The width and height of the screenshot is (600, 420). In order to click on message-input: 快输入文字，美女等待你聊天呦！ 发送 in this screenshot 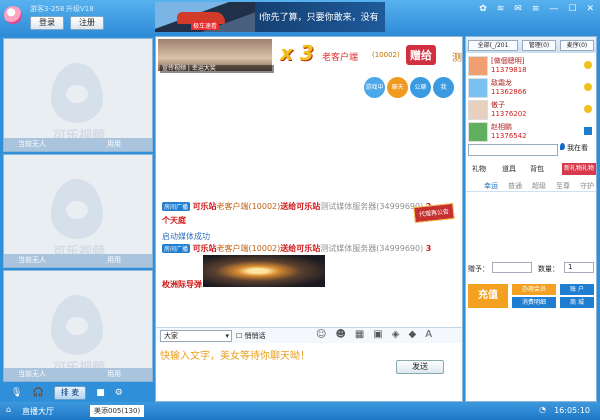, I will do `click(309, 372)`.